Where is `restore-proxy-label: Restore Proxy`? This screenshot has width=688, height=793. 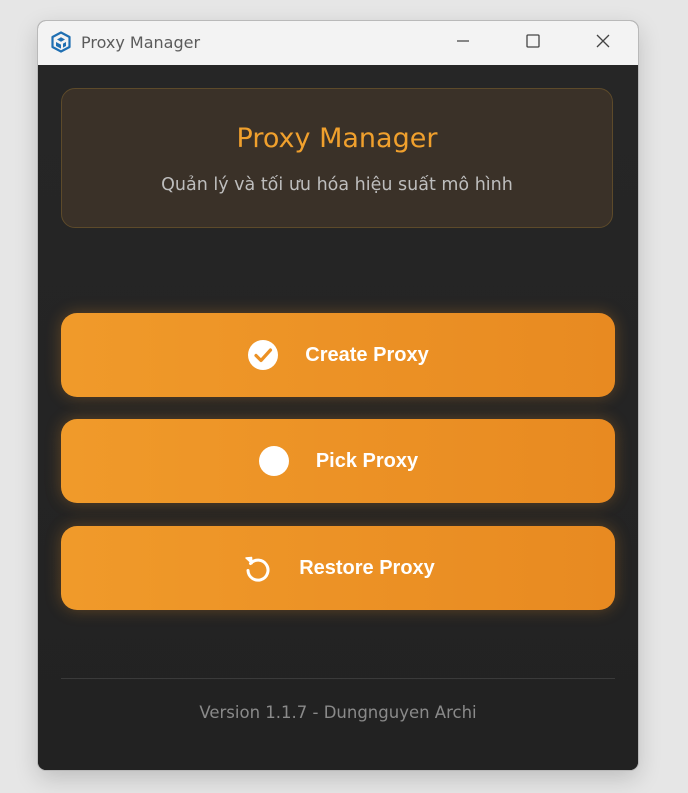
restore-proxy-label: Restore Proxy is located at coordinates (367, 567).